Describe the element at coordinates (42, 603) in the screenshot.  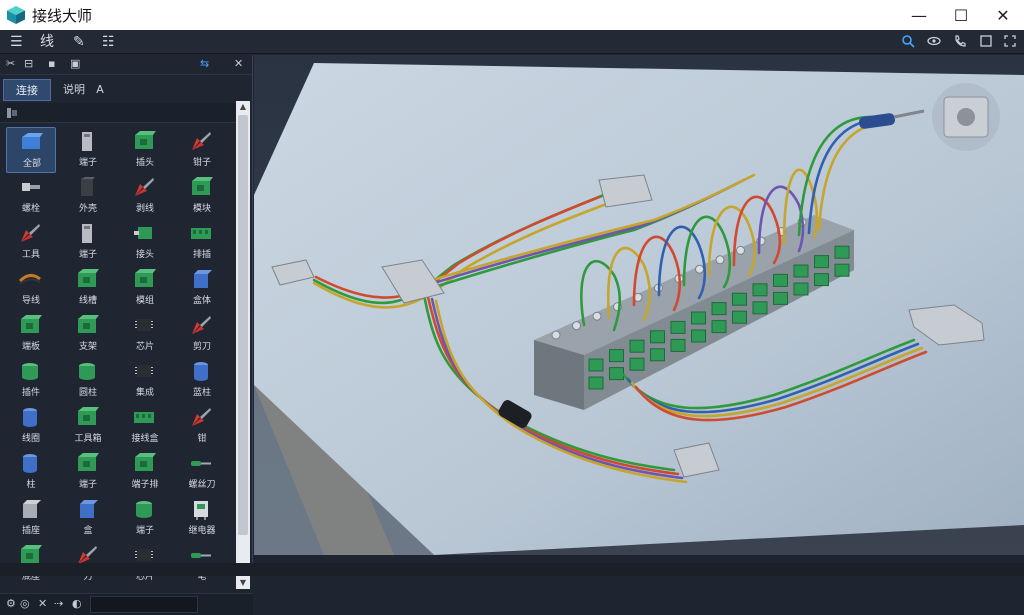
I see `remove-icon: ✕` at that location.